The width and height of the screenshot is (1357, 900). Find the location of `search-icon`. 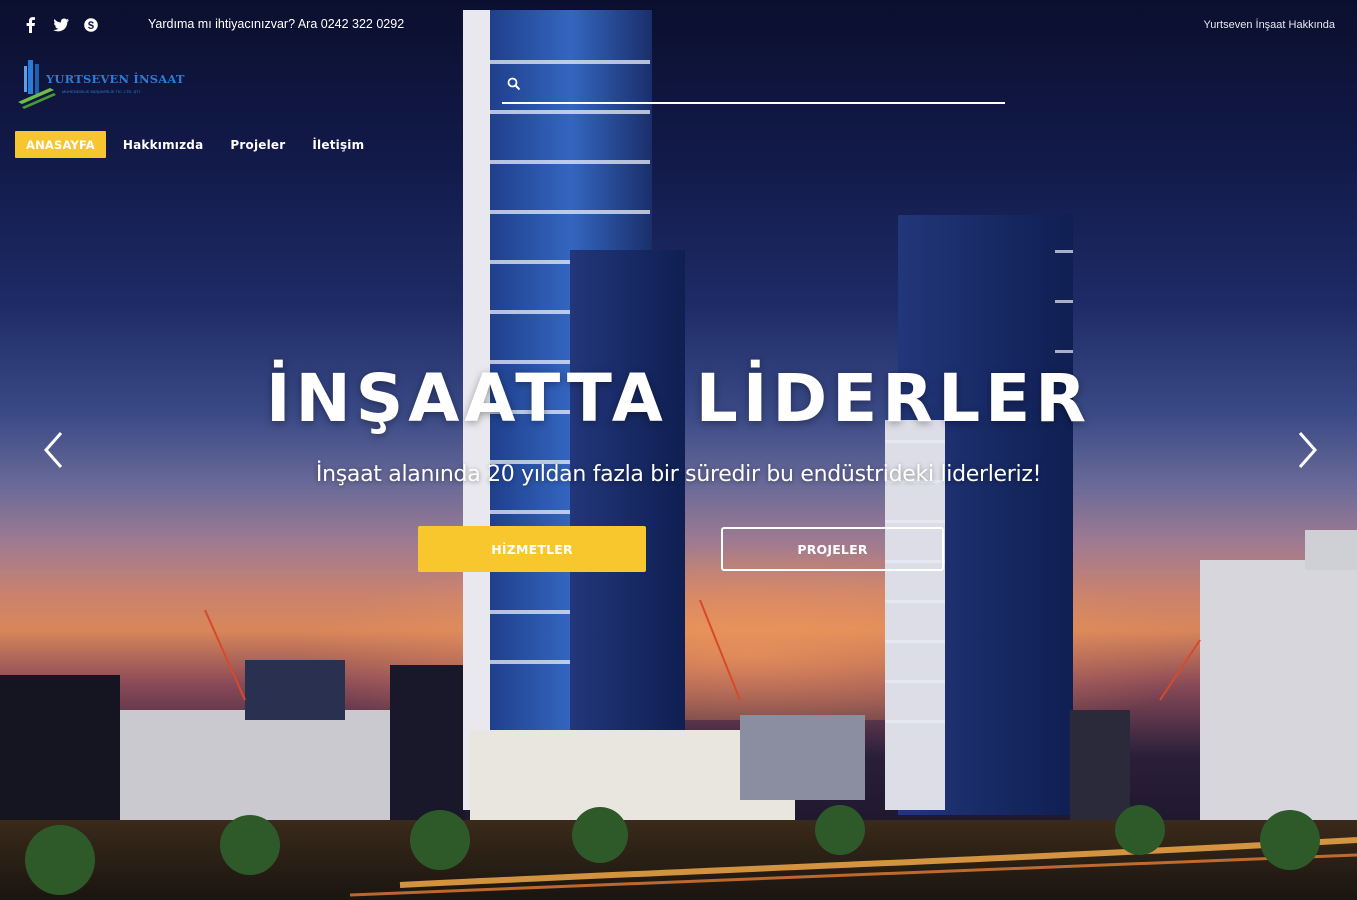

search-icon is located at coordinates (514, 84).